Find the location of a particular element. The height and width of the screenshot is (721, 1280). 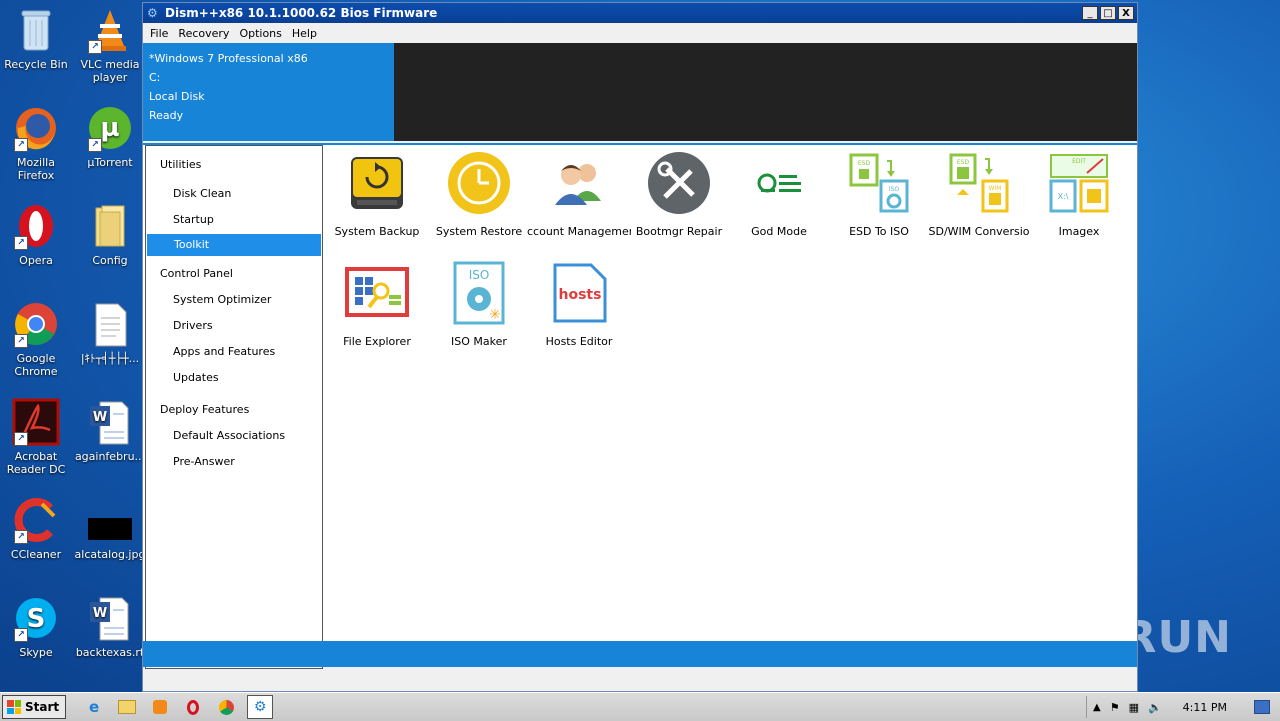

tool-iso-maker: ISO ✳ ISO Maker is located at coordinates (479, 302).